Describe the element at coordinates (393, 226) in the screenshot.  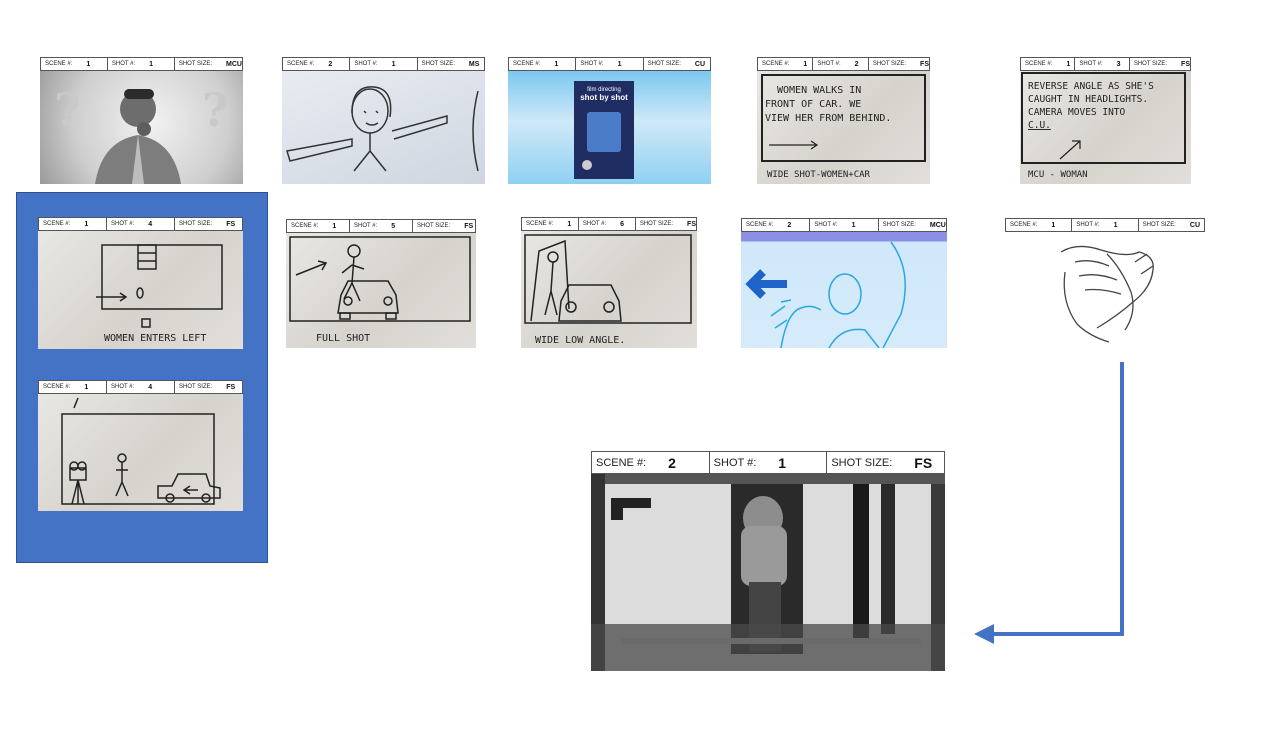
I see `shot-number-value: 5` at that location.